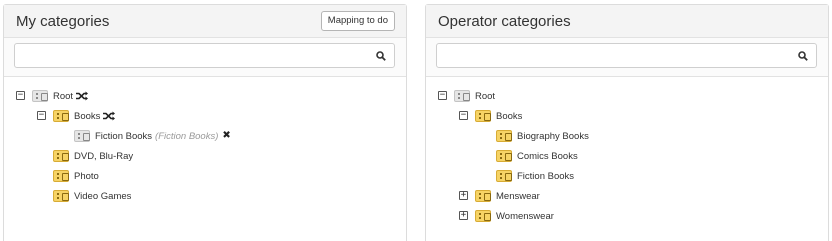 The image size is (832, 241). I want to click on close-icon: ✖, so click(226, 136).